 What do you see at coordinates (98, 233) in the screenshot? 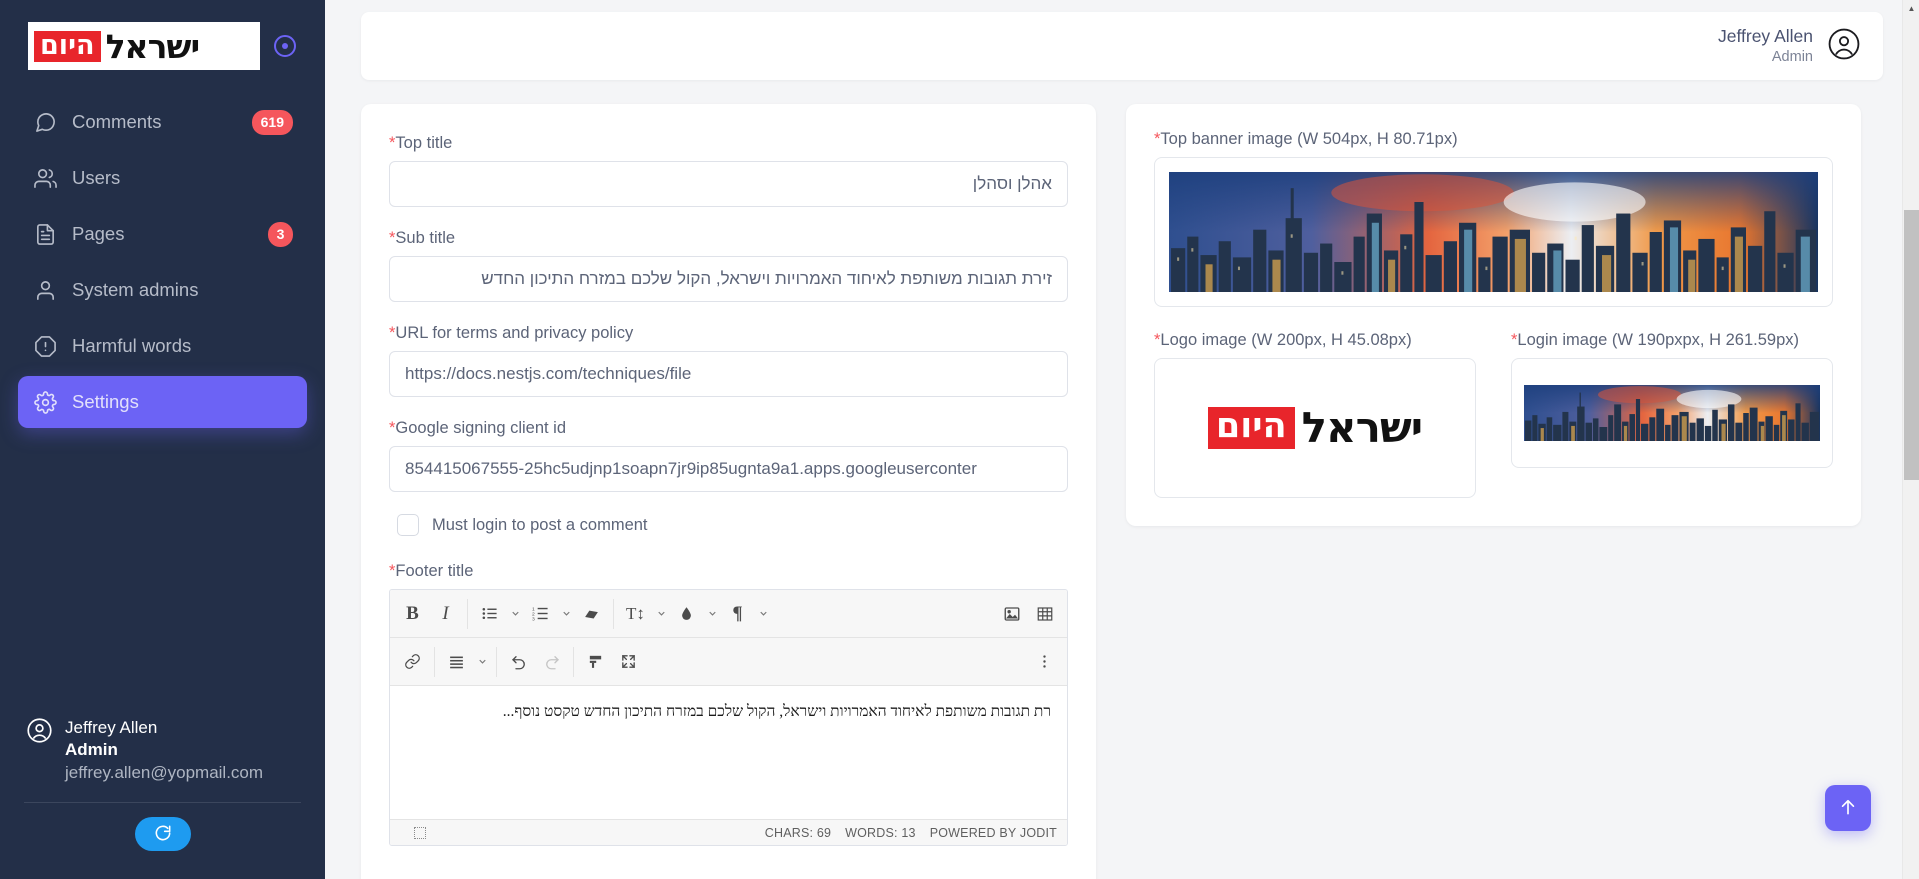
I see `sidebar-item-label: Pages` at bounding box center [98, 233].